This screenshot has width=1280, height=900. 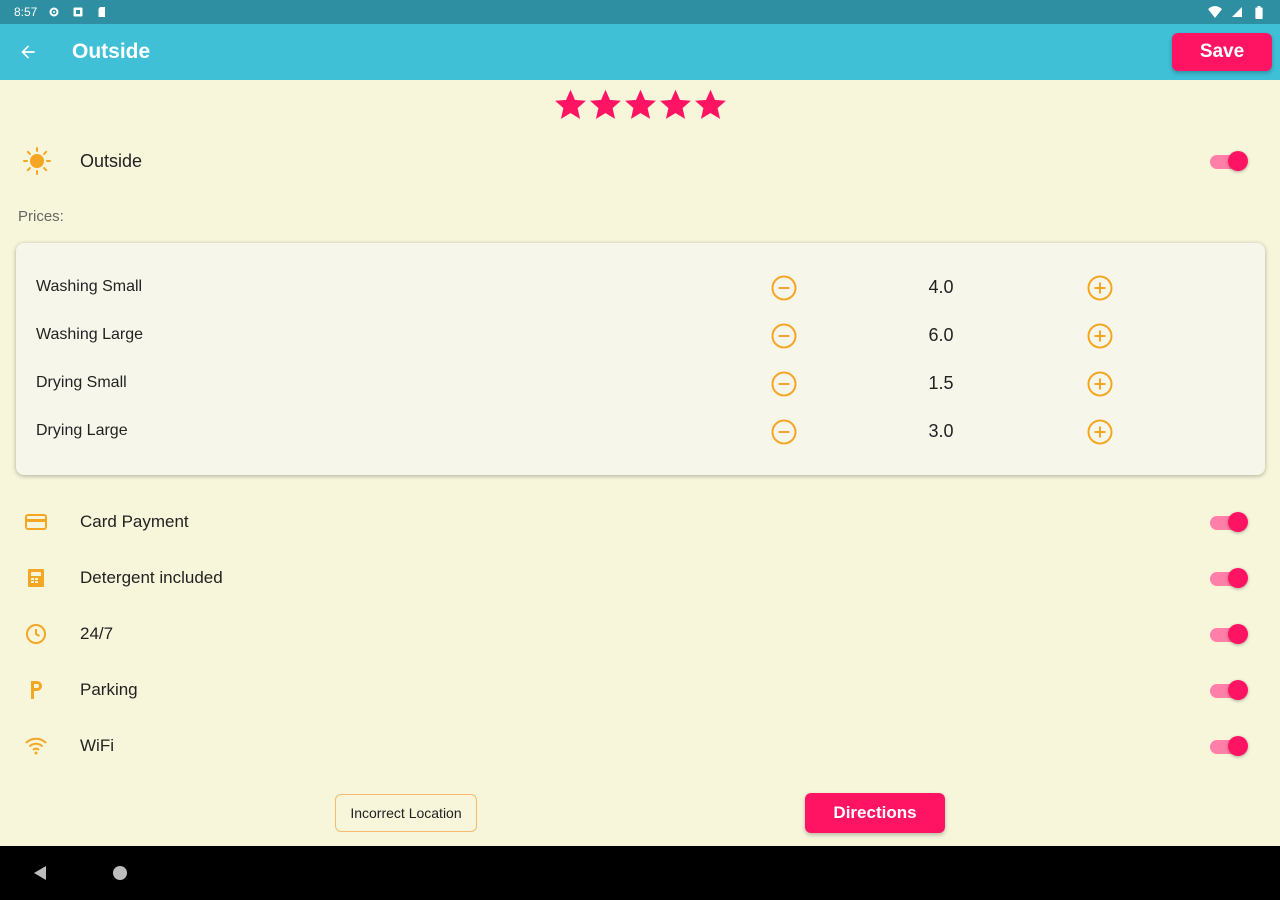 What do you see at coordinates (82, 430) in the screenshot?
I see `price-name: Drying Large` at bounding box center [82, 430].